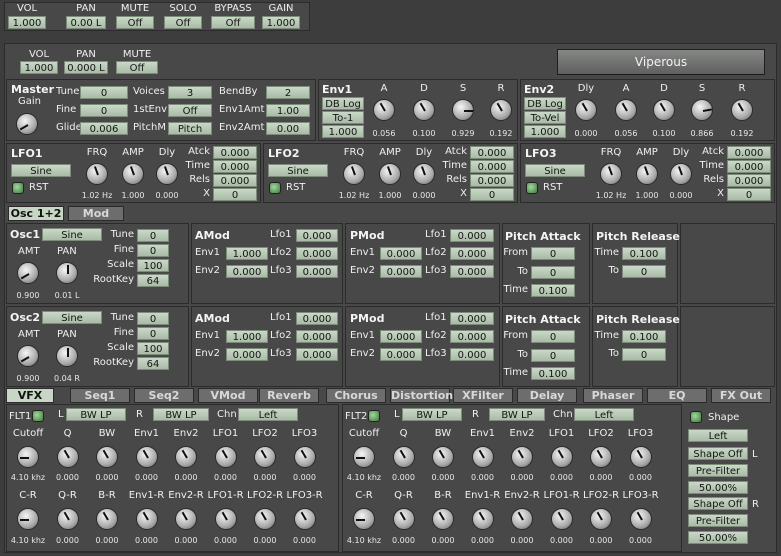  Describe the element at coordinates (501, 110) in the screenshot. I see `env1-r-knob` at that location.